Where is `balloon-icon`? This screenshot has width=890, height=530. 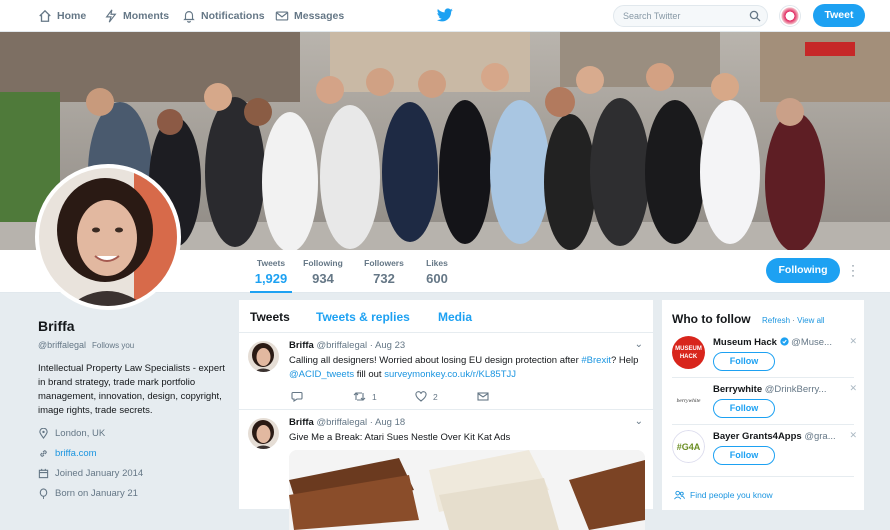
balloon-icon is located at coordinates (43, 493).